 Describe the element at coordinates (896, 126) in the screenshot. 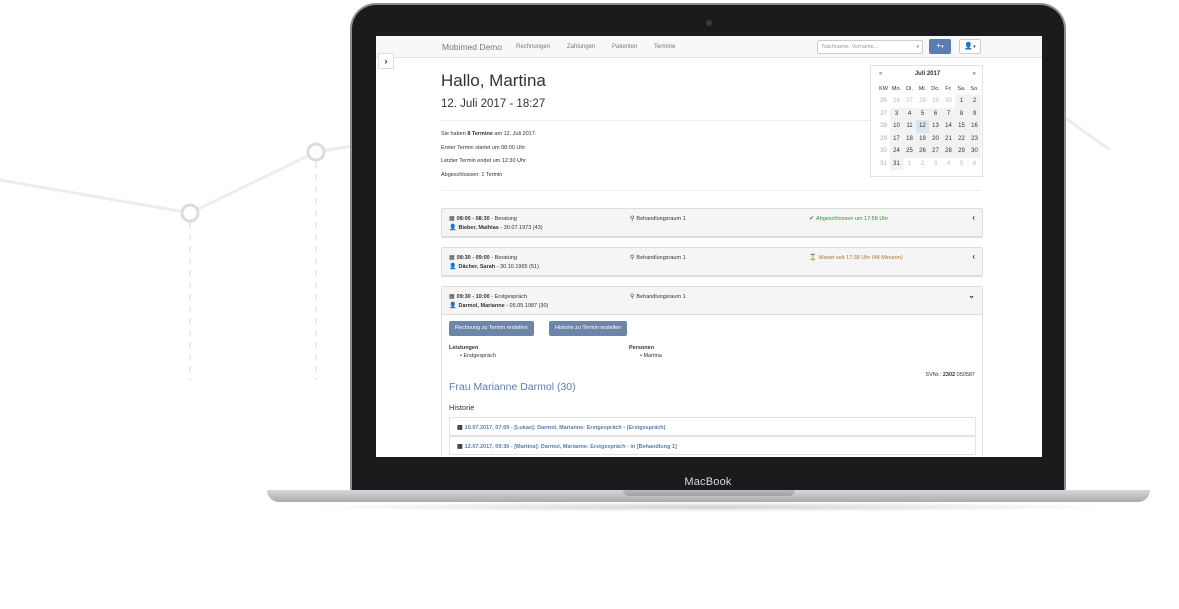

I see `calendar-day: 10` at that location.